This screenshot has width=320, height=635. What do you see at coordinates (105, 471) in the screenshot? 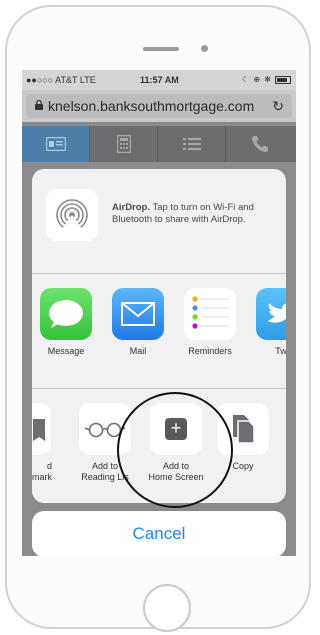
I see `action-label: Add to Reading Lis` at bounding box center [105, 471].